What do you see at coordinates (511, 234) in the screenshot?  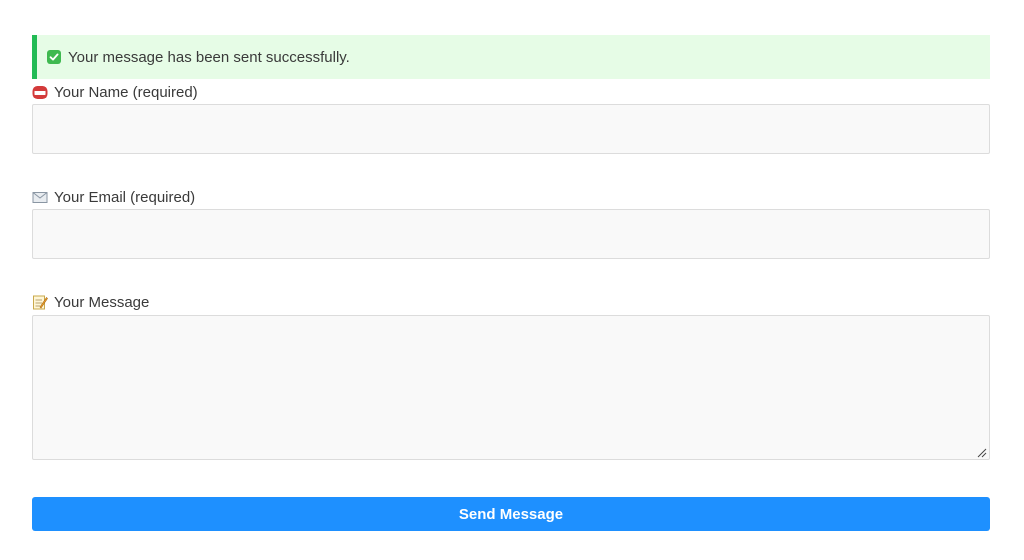 I see `email-input` at bounding box center [511, 234].